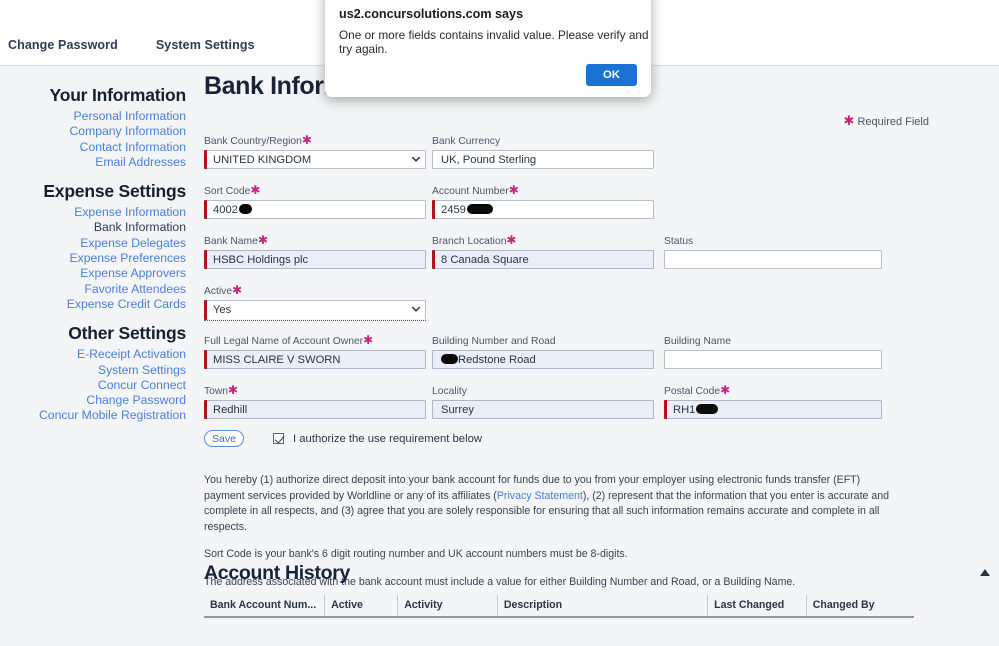 This screenshot has height=646, width=999. Describe the element at coordinates (457, 409) in the screenshot. I see `value-locality: Surrey` at that location.